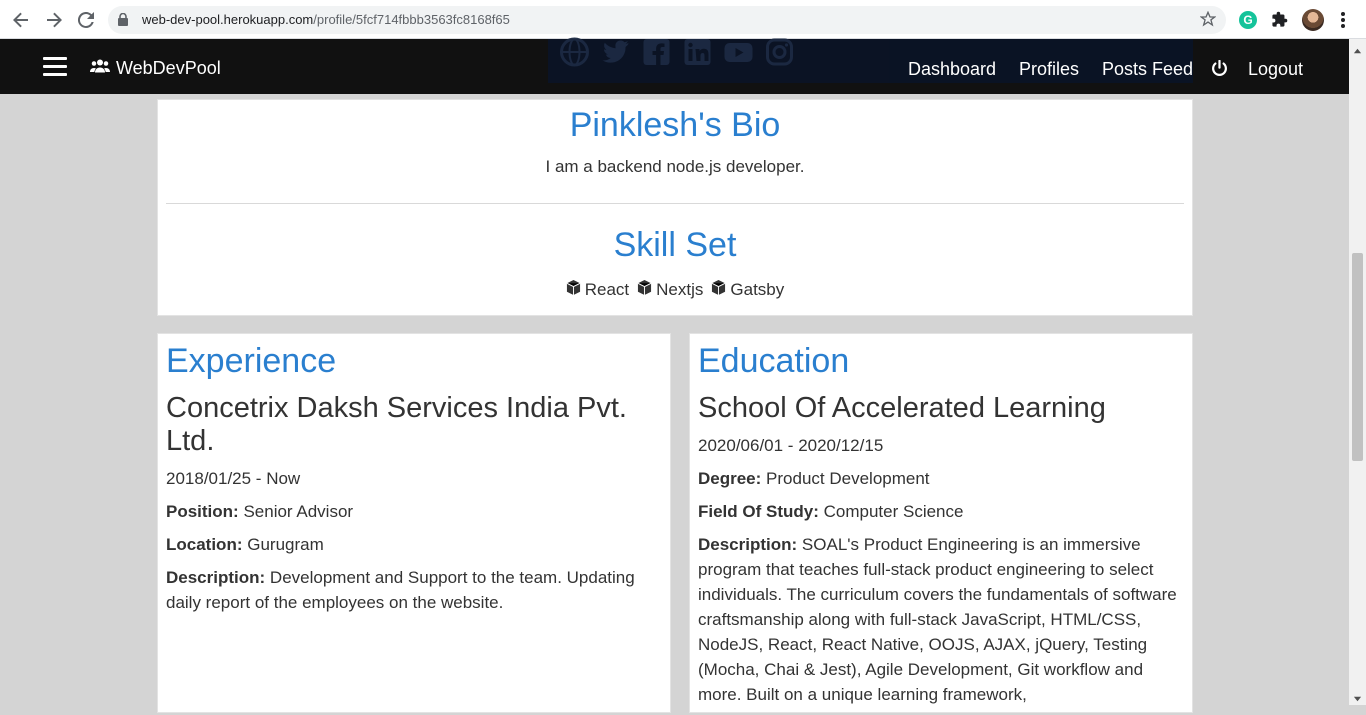 The image size is (1366, 715). What do you see at coordinates (774, 361) in the screenshot?
I see `education-title: Education` at bounding box center [774, 361].